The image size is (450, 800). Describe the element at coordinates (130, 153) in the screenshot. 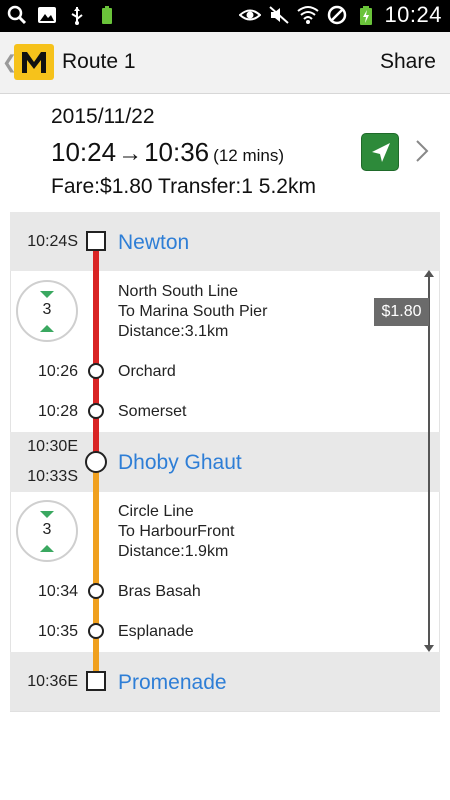

I see `arrow-icon: →` at that location.